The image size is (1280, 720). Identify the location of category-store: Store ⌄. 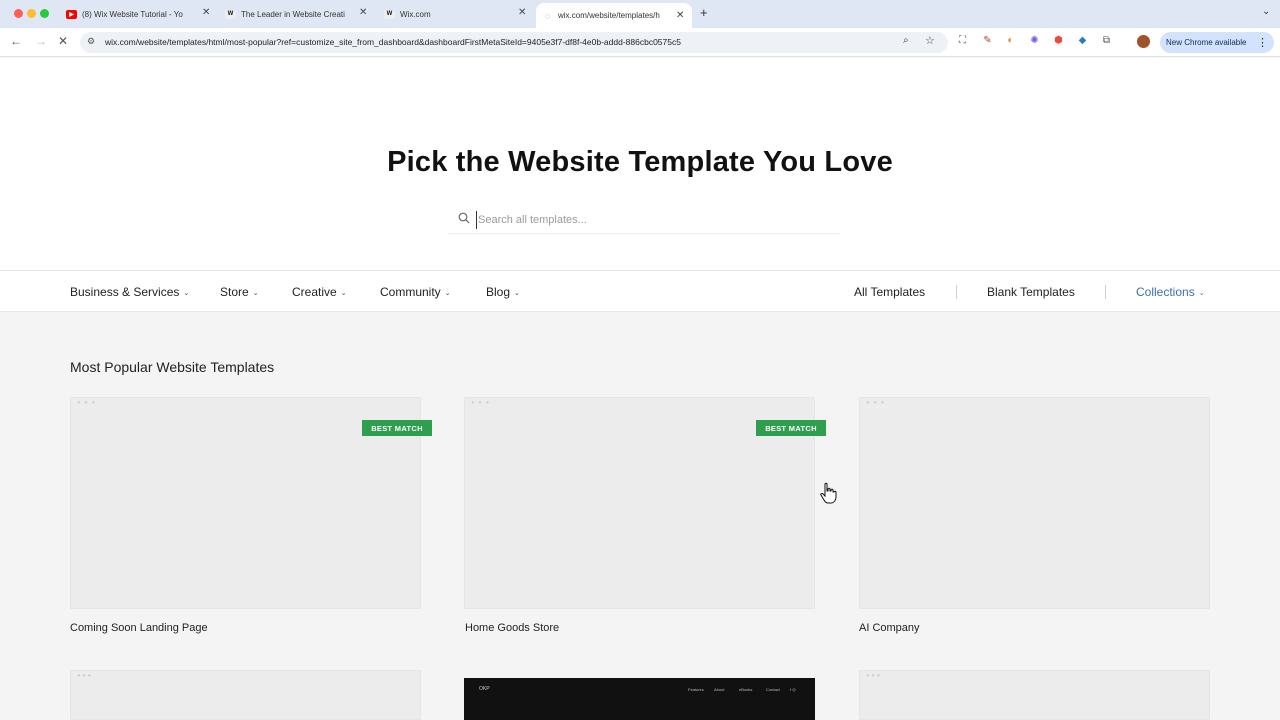
(239, 292).